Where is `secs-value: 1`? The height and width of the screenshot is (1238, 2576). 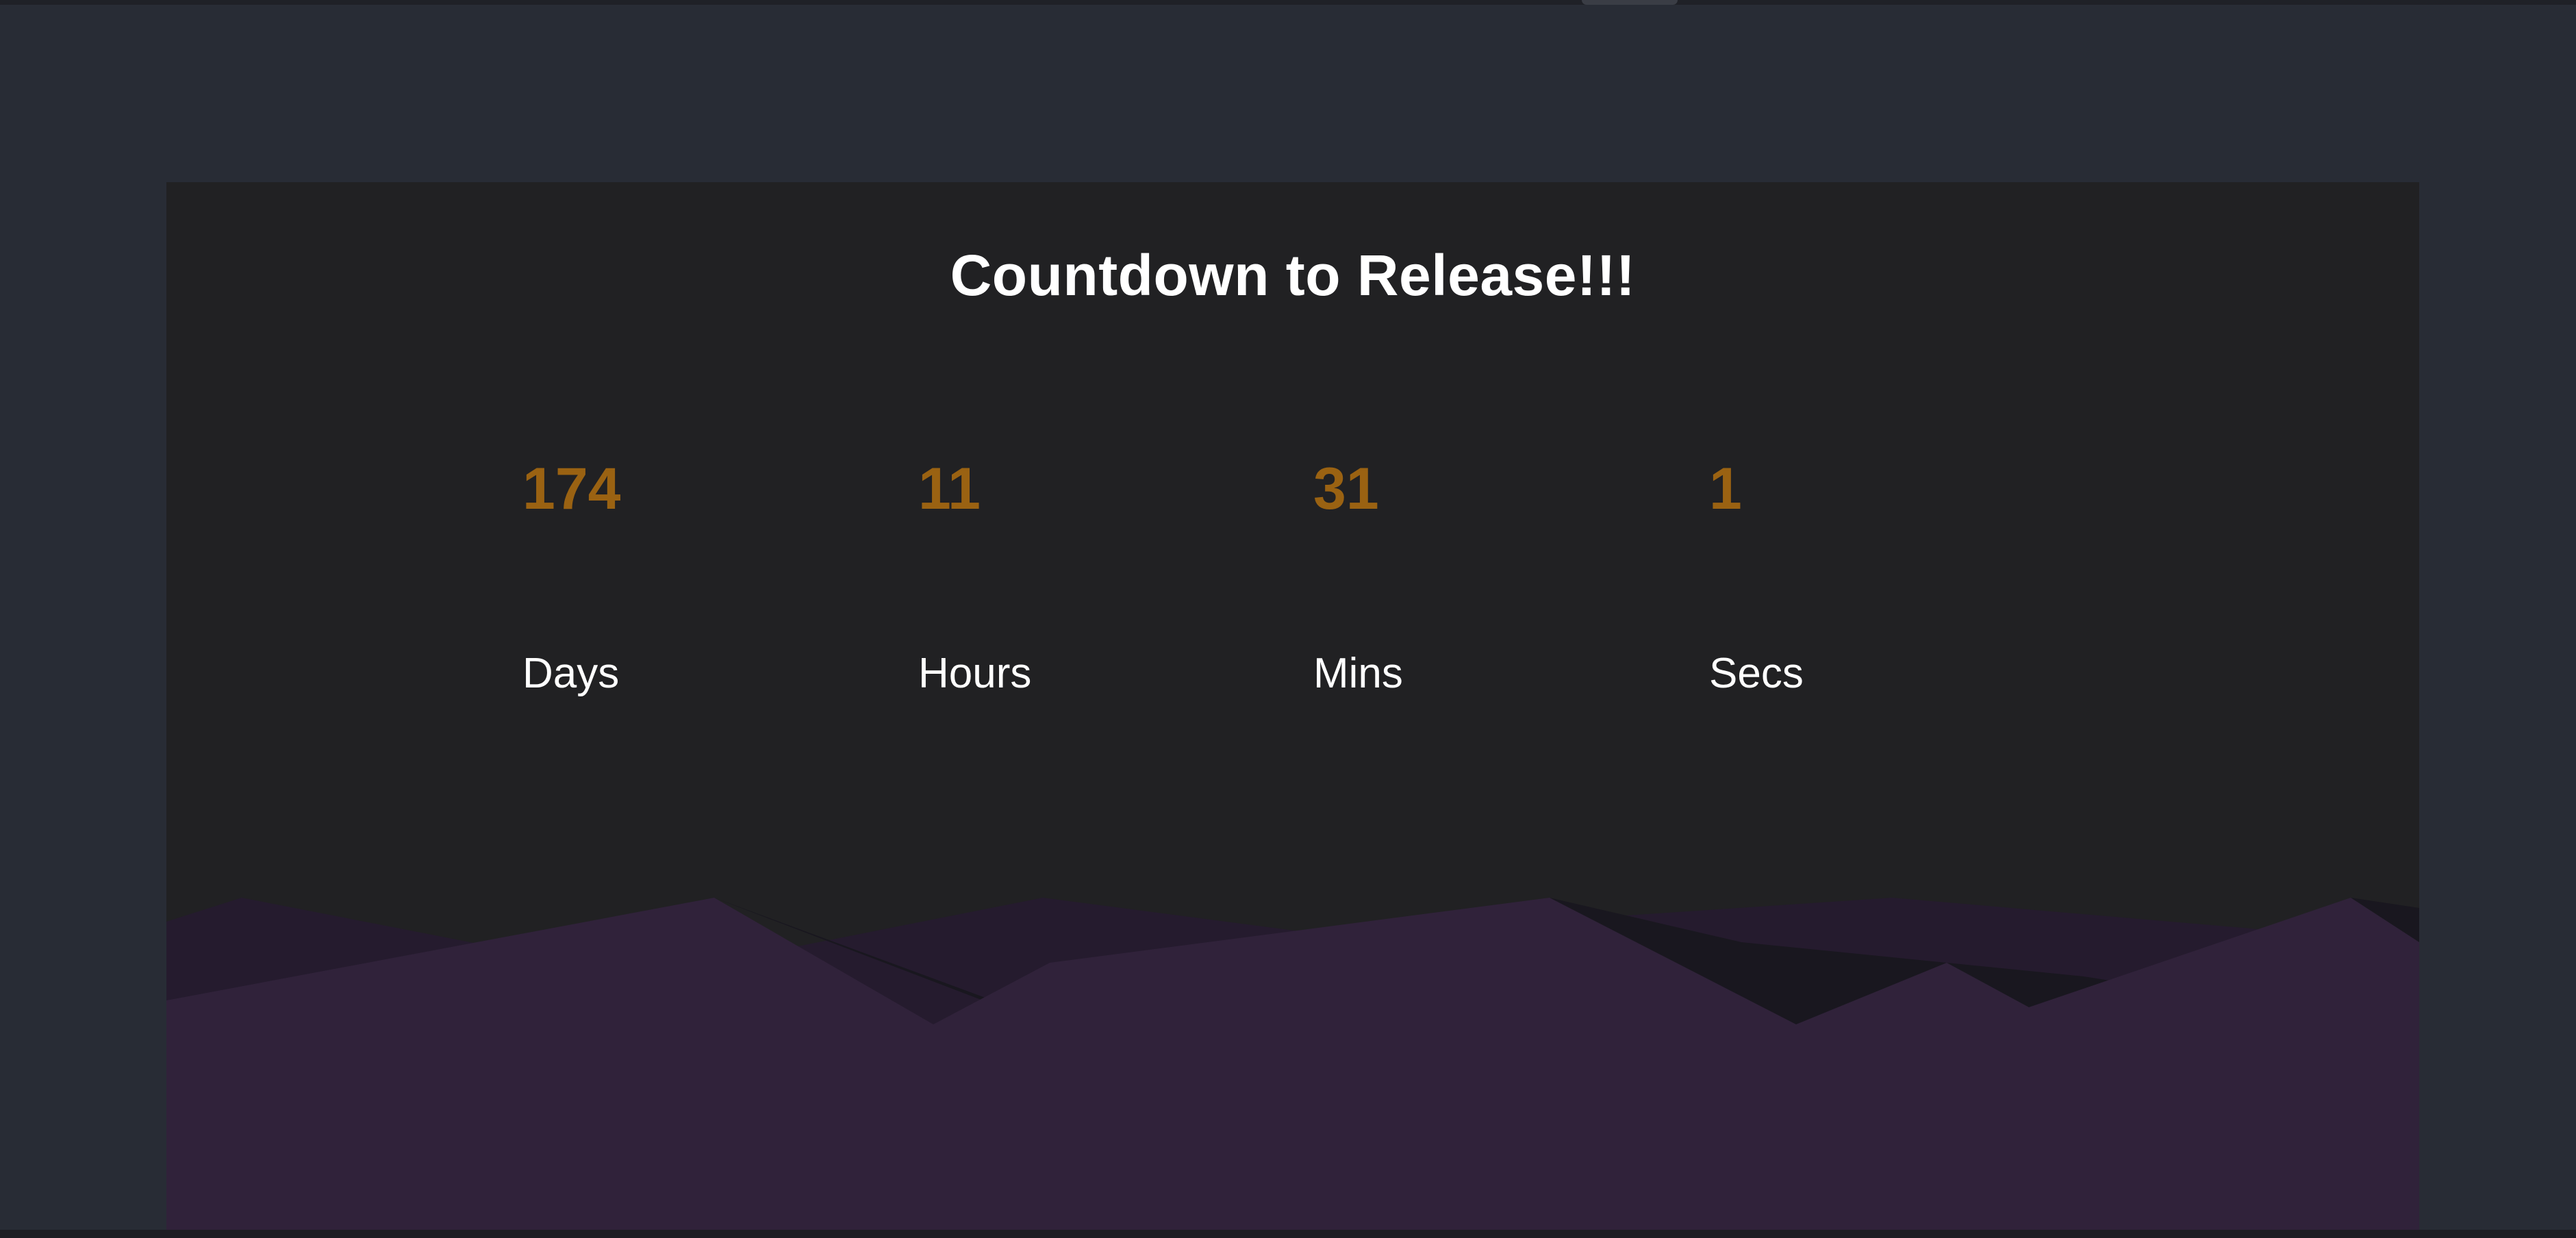
secs-value: 1 is located at coordinates (1725, 489).